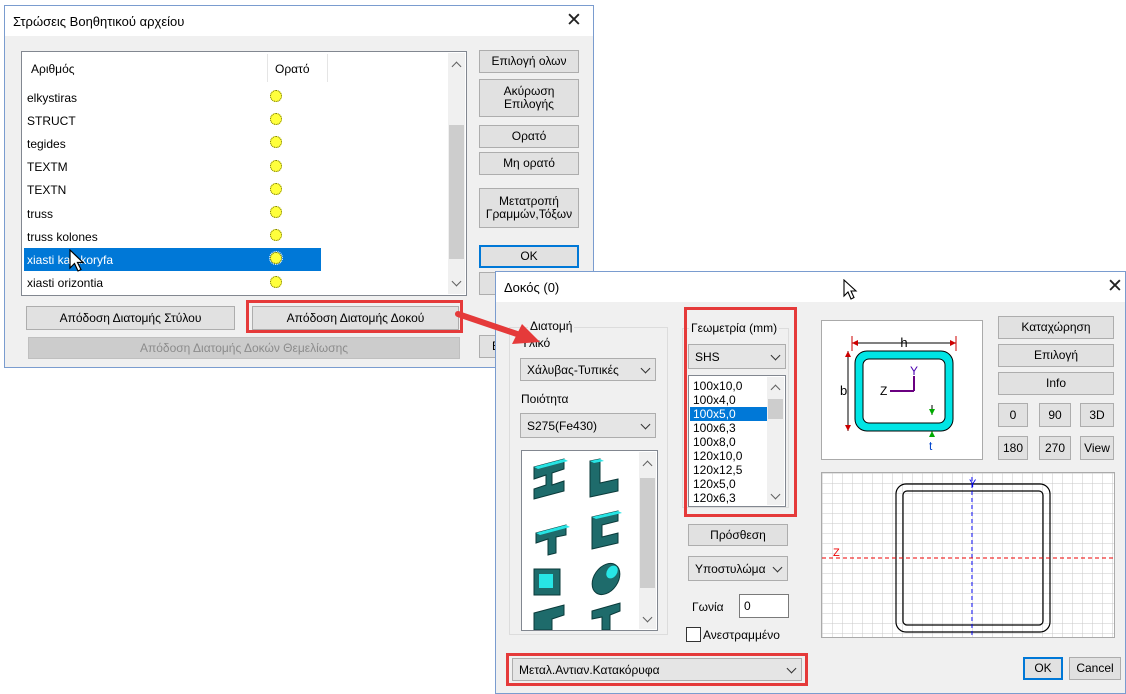  What do you see at coordinates (1056, 383) in the screenshot?
I see `info-button: Info` at bounding box center [1056, 383].